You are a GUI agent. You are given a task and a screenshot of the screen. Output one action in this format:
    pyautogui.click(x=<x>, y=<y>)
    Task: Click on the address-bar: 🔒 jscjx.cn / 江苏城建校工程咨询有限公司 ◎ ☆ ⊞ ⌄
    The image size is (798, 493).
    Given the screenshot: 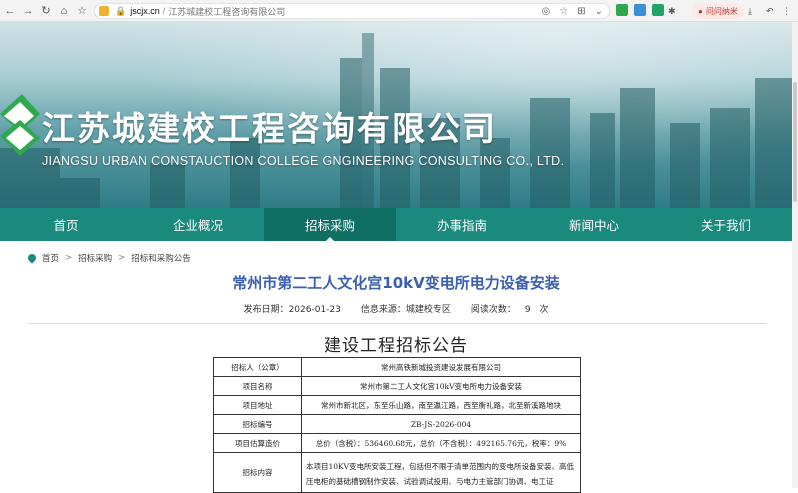 What is the action you would take?
    pyautogui.click(x=352, y=11)
    